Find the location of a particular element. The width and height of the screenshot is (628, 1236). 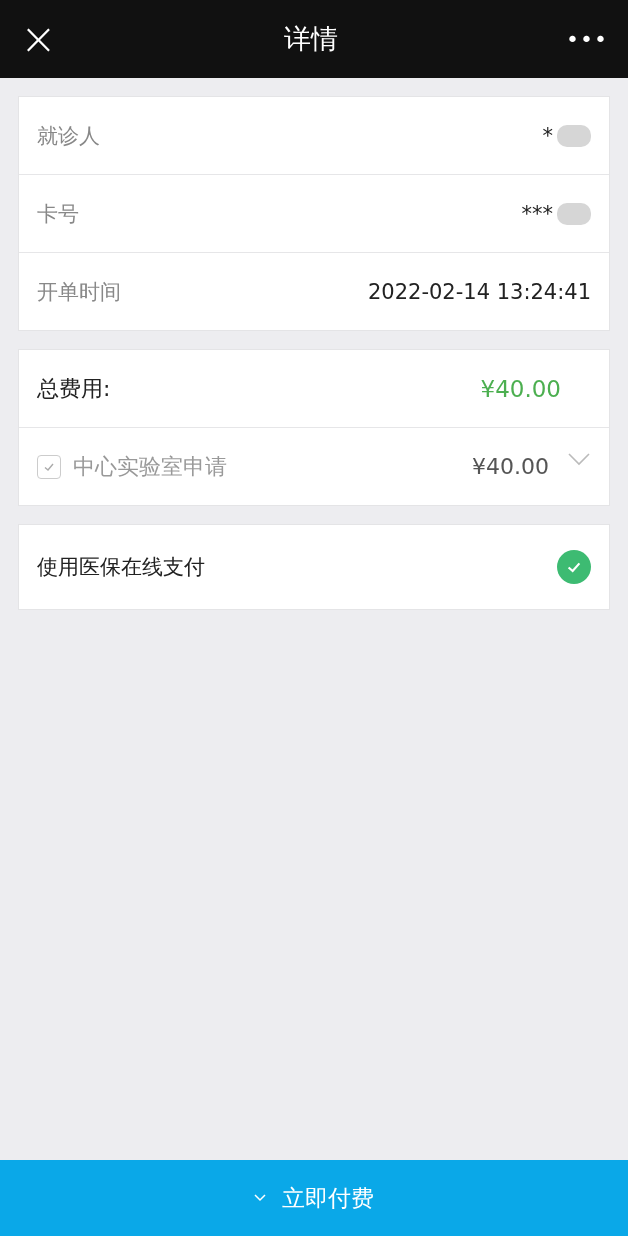

more-menu-icon: ••• is located at coordinates (587, 39).